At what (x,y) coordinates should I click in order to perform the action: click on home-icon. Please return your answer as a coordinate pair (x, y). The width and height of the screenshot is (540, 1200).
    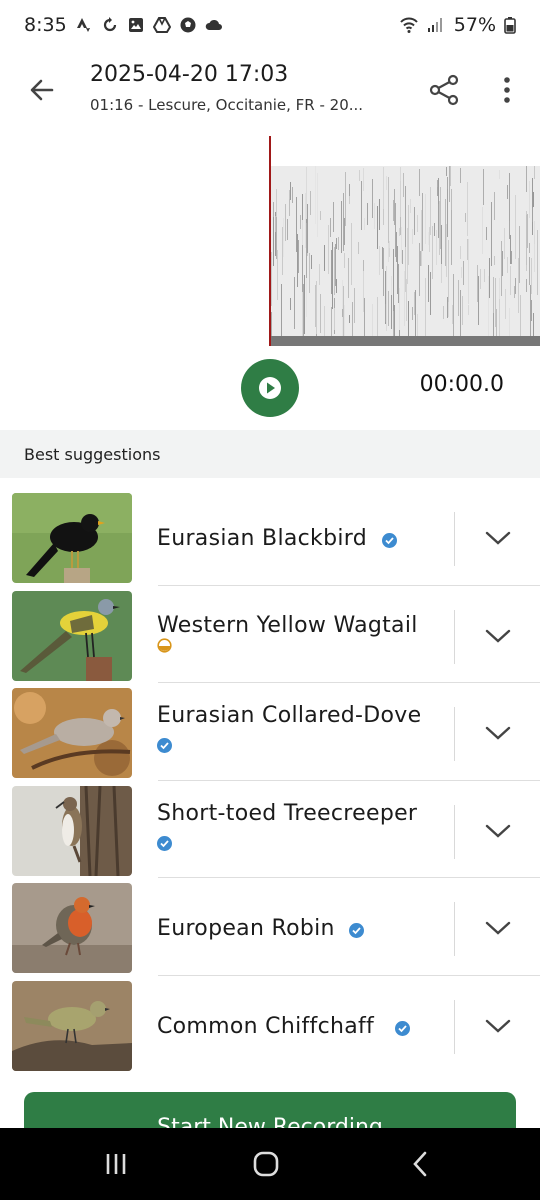
    Looking at the image, I should click on (266, 1164).